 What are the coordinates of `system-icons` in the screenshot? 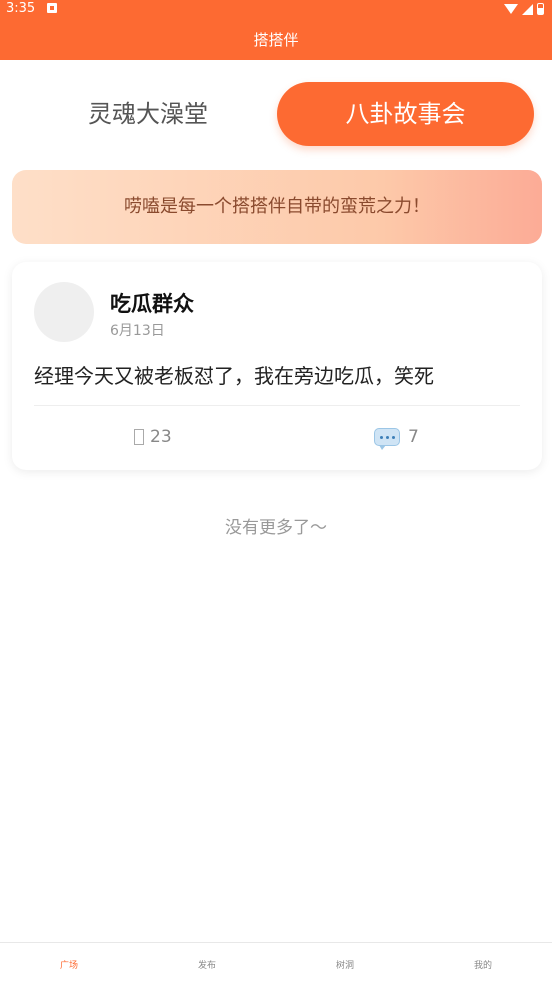 It's located at (524, 9).